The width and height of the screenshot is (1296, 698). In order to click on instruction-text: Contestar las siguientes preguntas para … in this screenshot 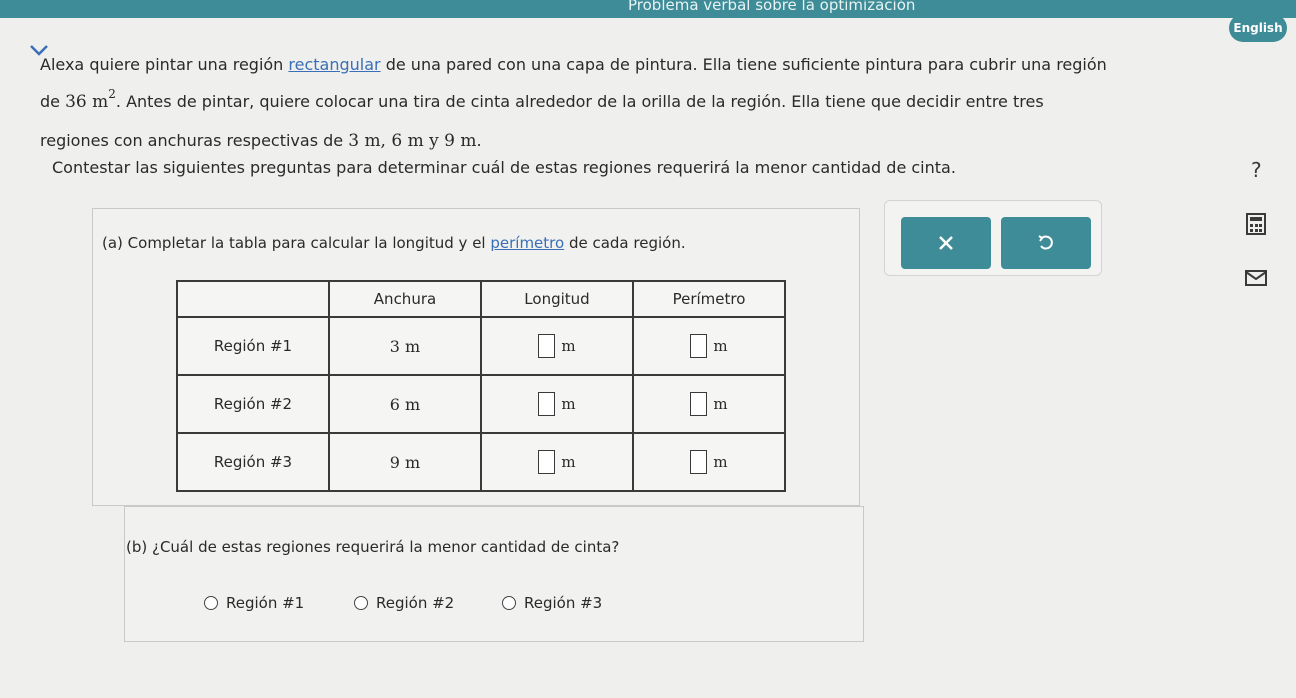, I will do `click(504, 167)`.